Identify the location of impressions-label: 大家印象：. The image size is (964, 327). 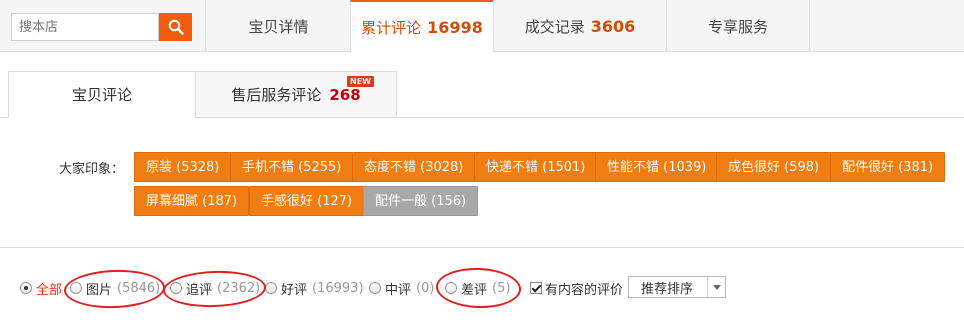
(92, 169).